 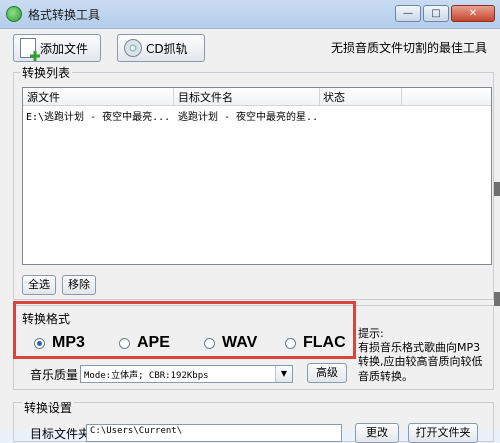 What do you see at coordinates (46, 72) in the screenshot?
I see `conversion-list-label: 转换列表` at bounding box center [46, 72].